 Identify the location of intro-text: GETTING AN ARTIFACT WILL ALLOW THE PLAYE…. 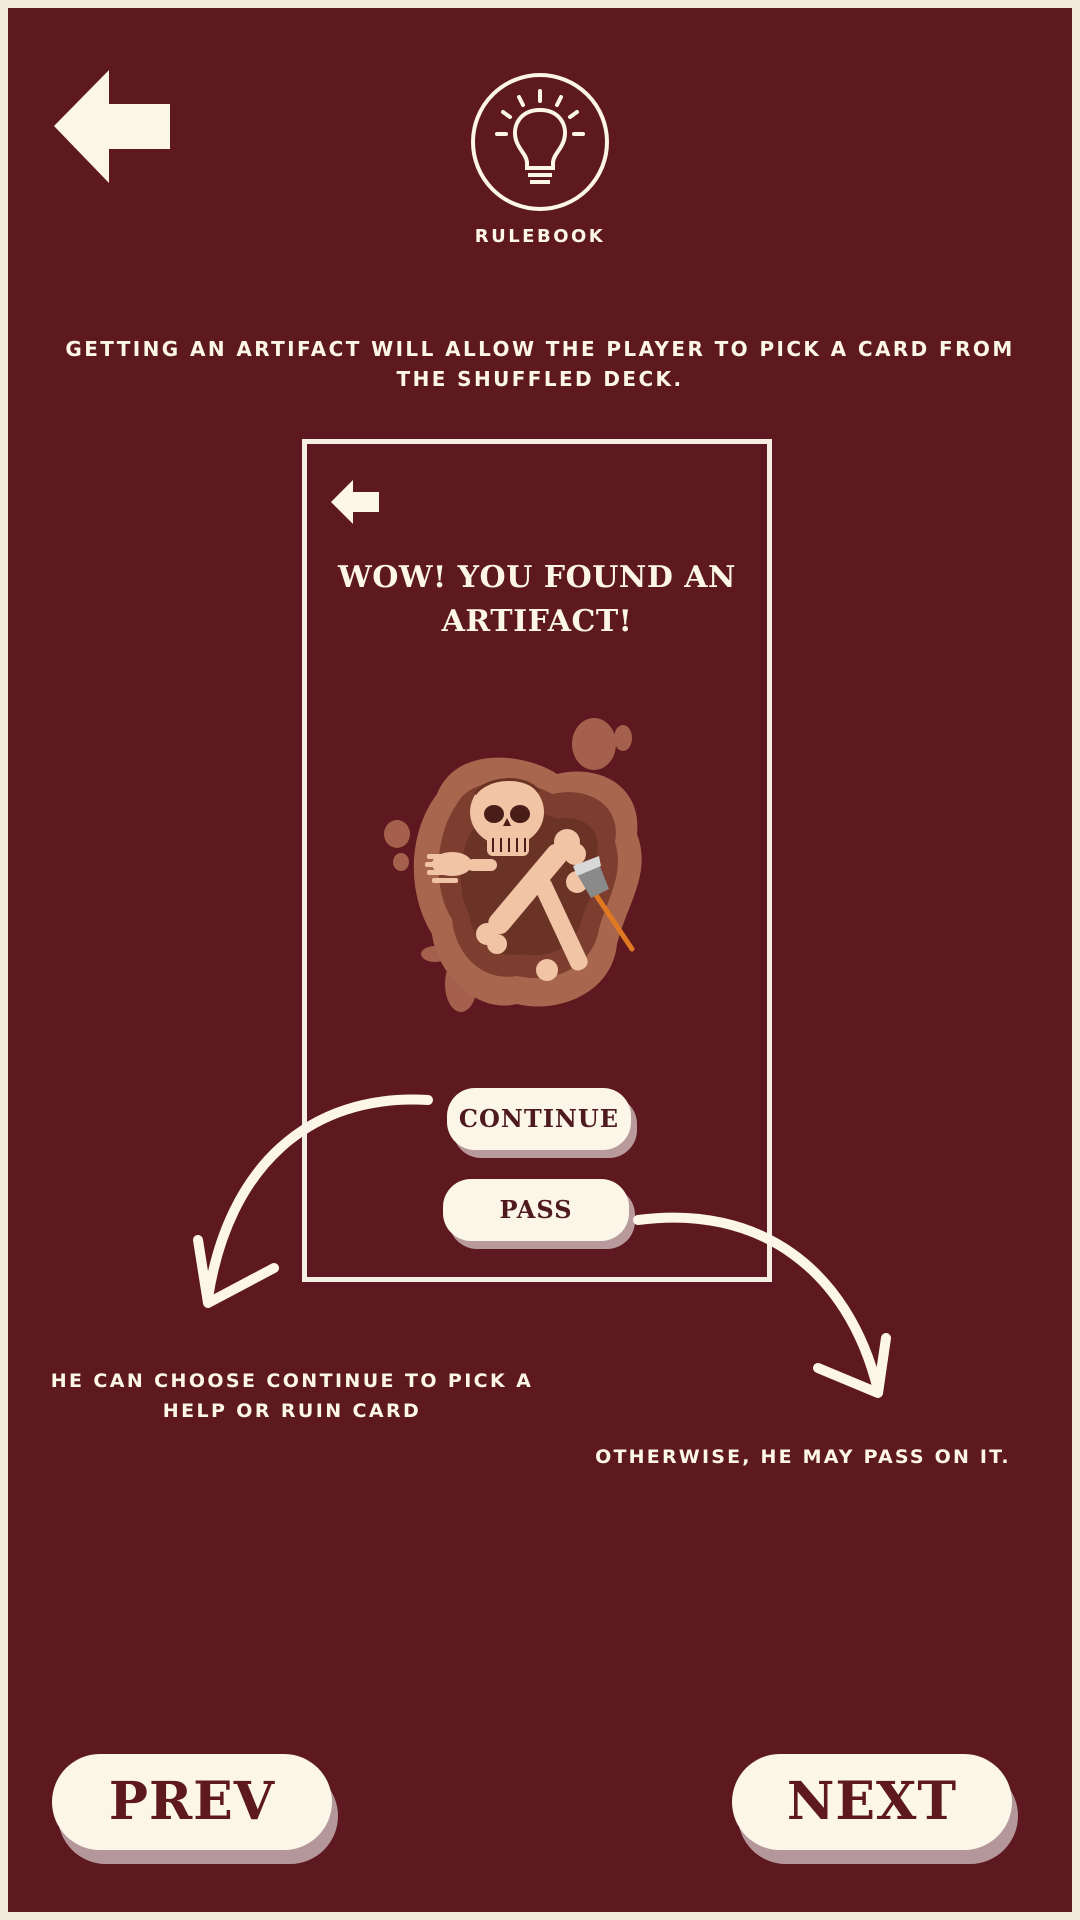
(540, 364).